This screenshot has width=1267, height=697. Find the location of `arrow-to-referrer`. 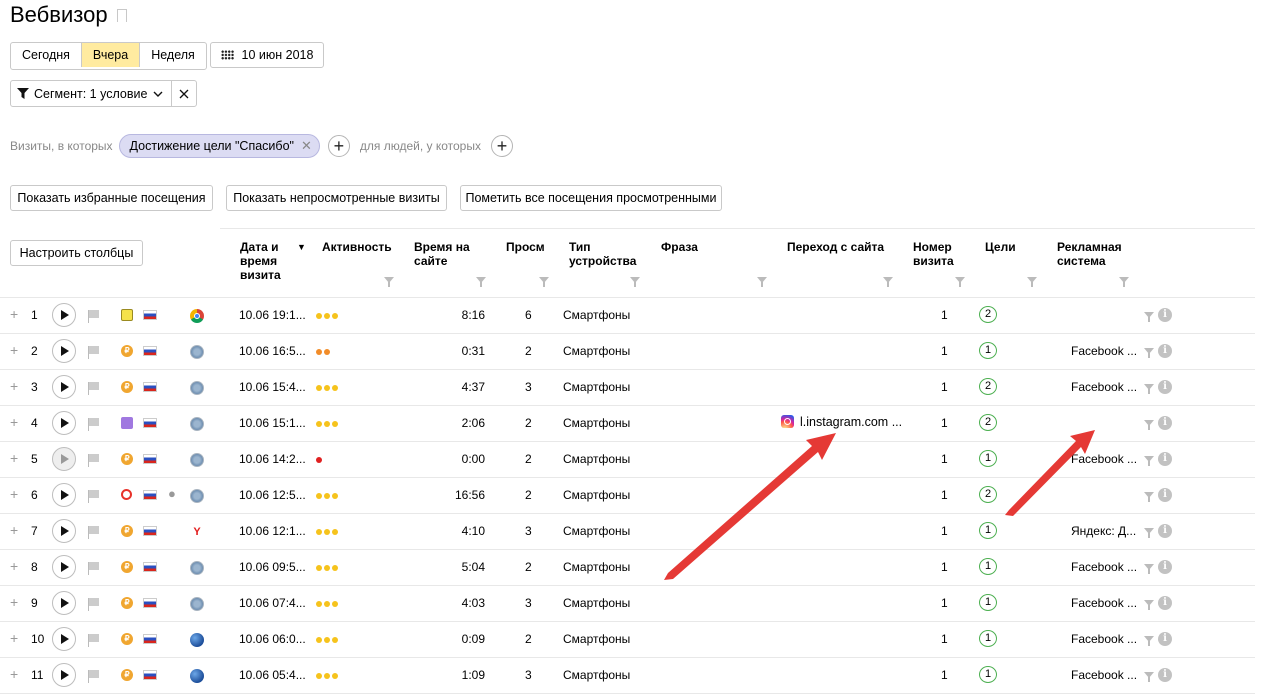

arrow-to-referrer is located at coordinates (750, 506).